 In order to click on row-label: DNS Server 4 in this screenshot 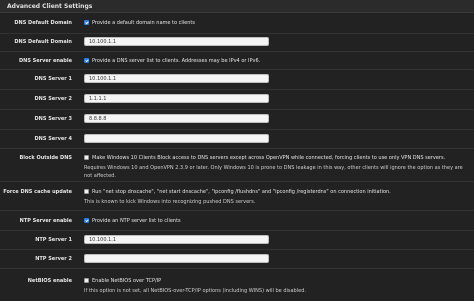, I will do `click(53, 139)`.